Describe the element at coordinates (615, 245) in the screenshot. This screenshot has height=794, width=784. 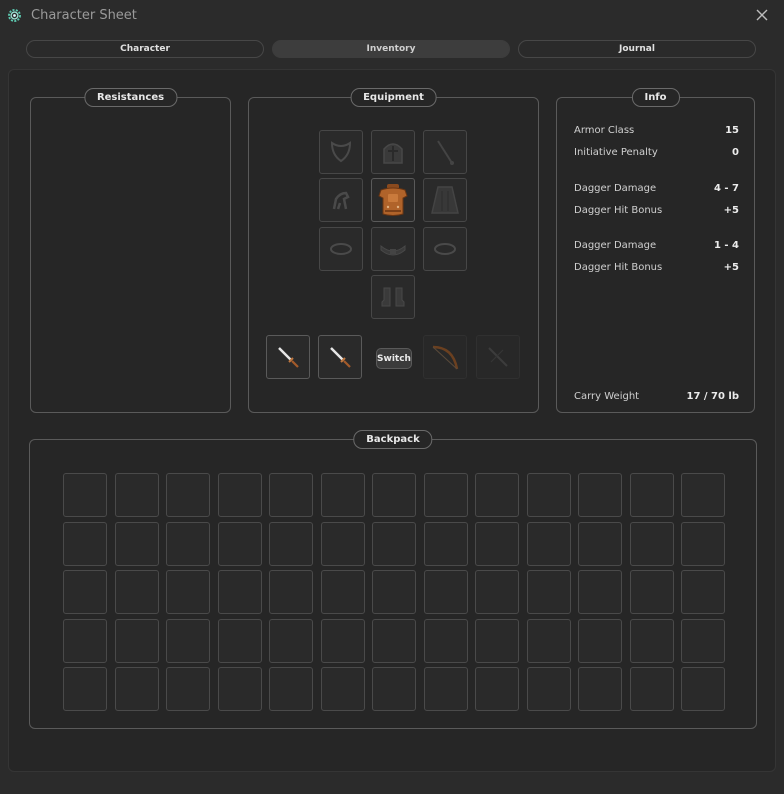
I see `info-key: Dagger Damage` at that location.